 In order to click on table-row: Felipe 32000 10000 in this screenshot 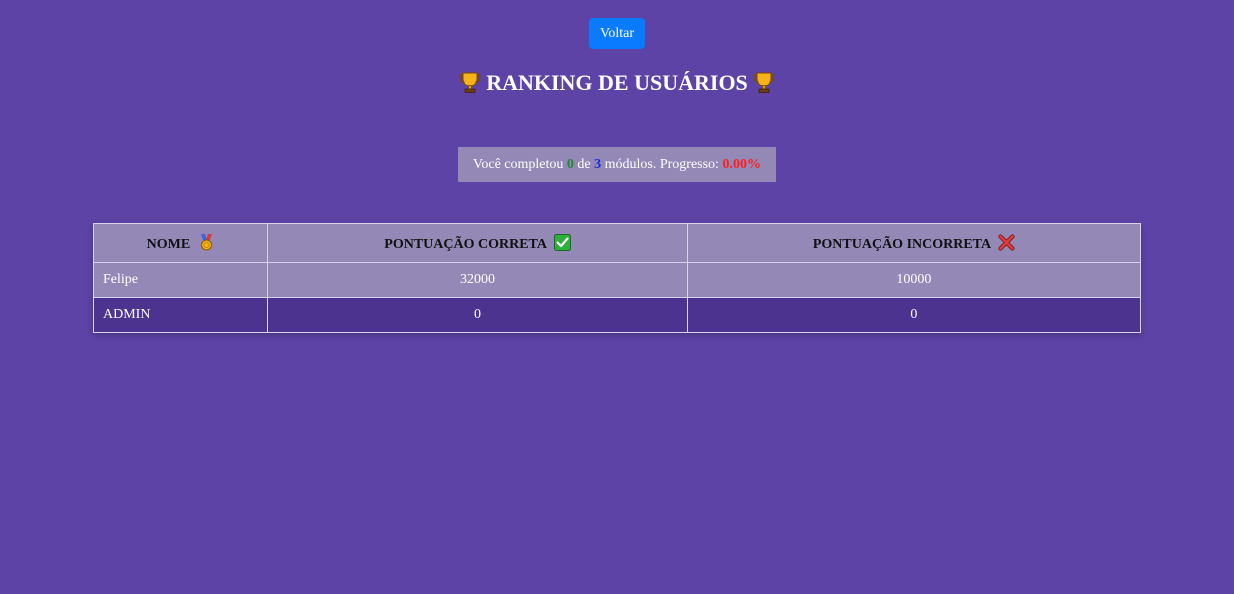, I will do `click(617, 280)`.